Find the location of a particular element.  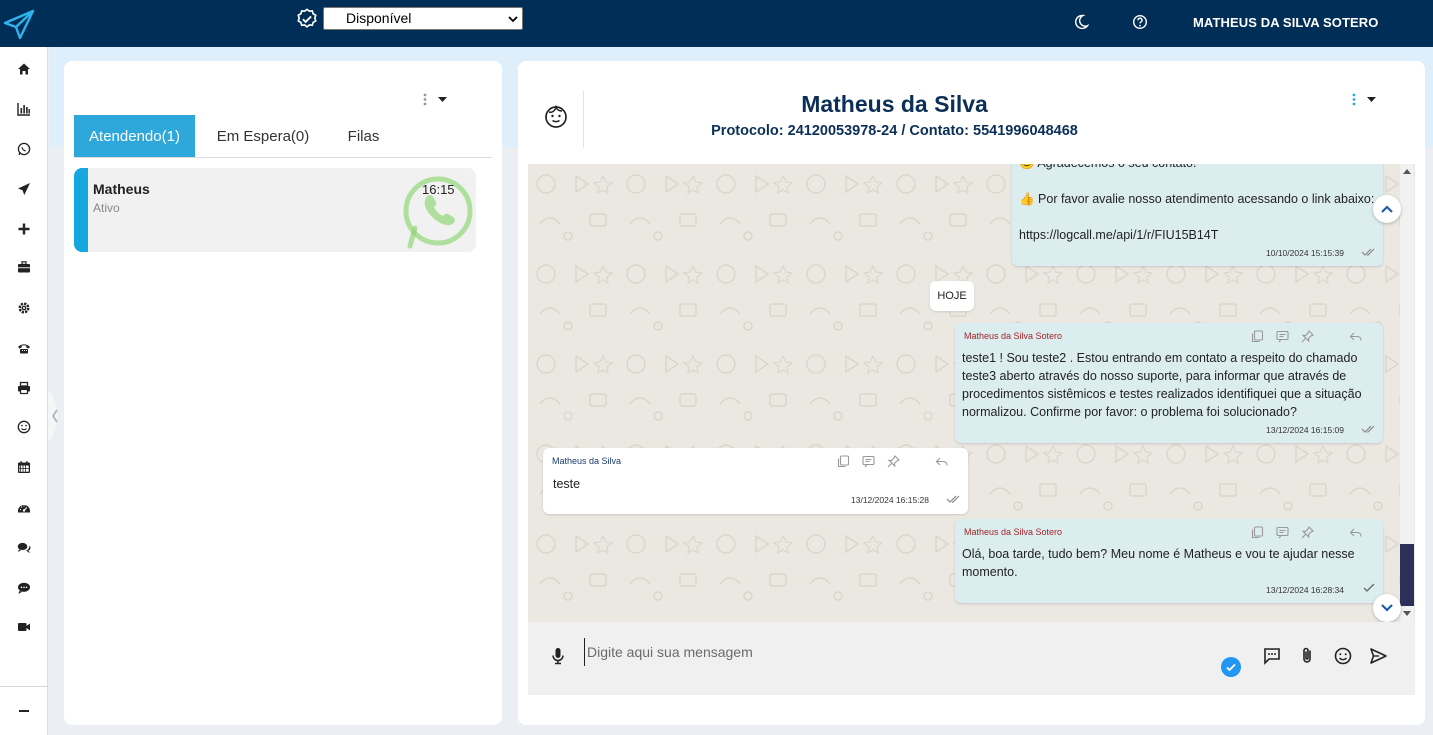

tab-filas: Filas is located at coordinates (363, 136).